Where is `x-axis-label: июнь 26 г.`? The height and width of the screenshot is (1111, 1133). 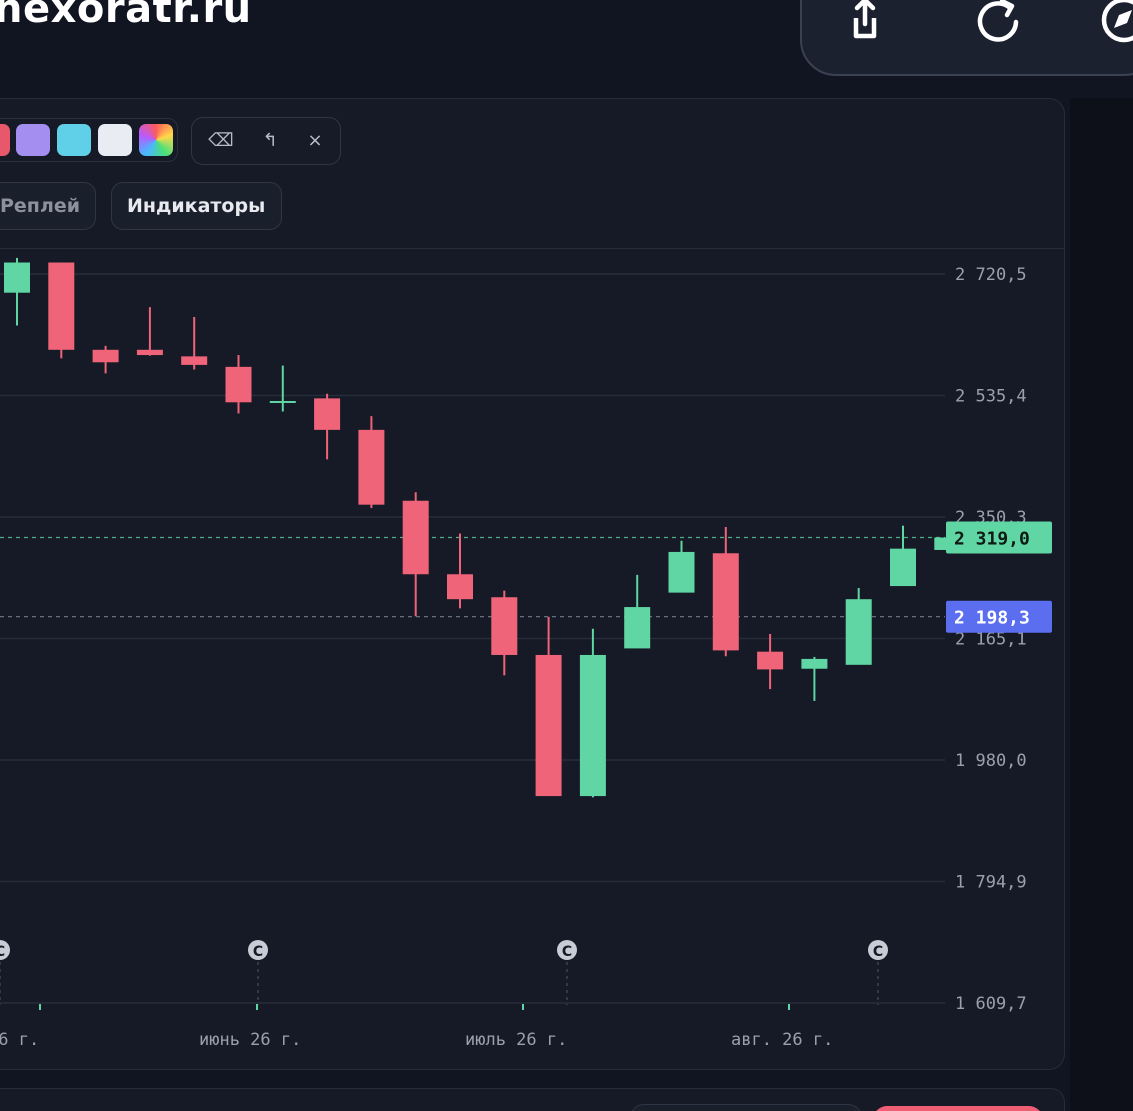 x-axis-label: июнь 26 г. is located at coordinates (250, 1040).